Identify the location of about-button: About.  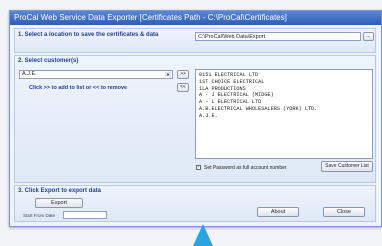
(278, 212).